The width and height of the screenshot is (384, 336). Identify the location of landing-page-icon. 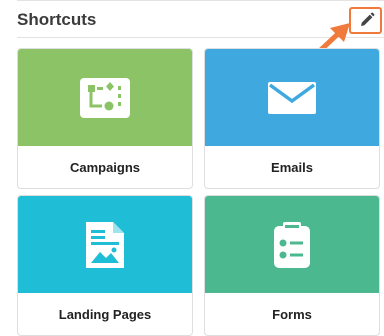
(105, 244).